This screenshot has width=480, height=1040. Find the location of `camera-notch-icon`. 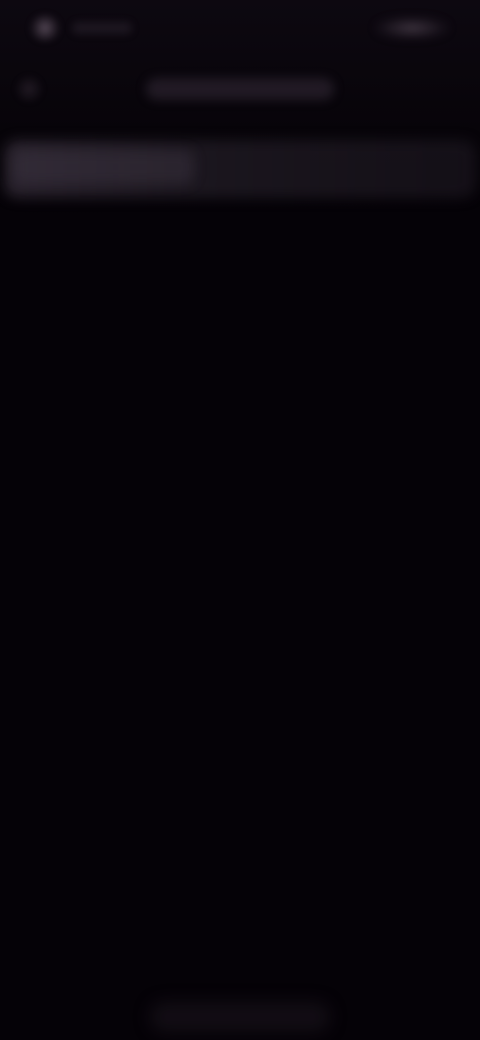

camera-notch-icon is located at coordinates (45, 28).